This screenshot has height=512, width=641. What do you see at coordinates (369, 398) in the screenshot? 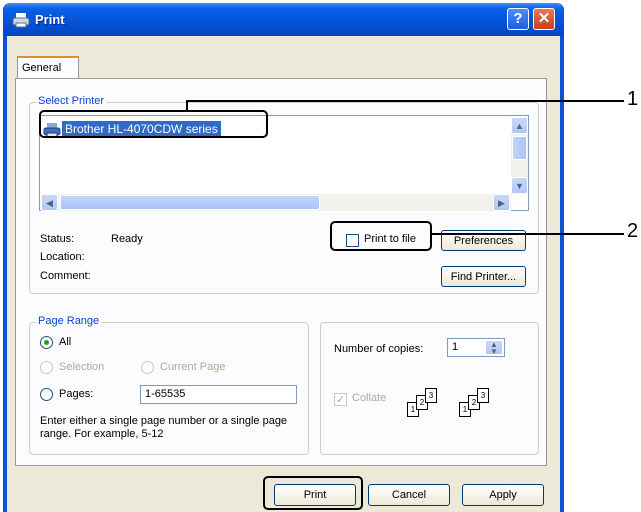
I see `collate-label: Collate` at bounding box center [369, 398].